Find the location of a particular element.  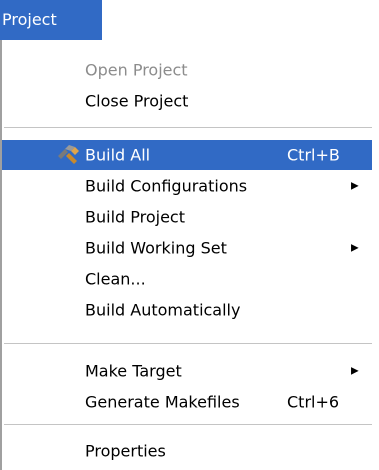

menu-item-properties: Properties is located at coordinates (187, 451).